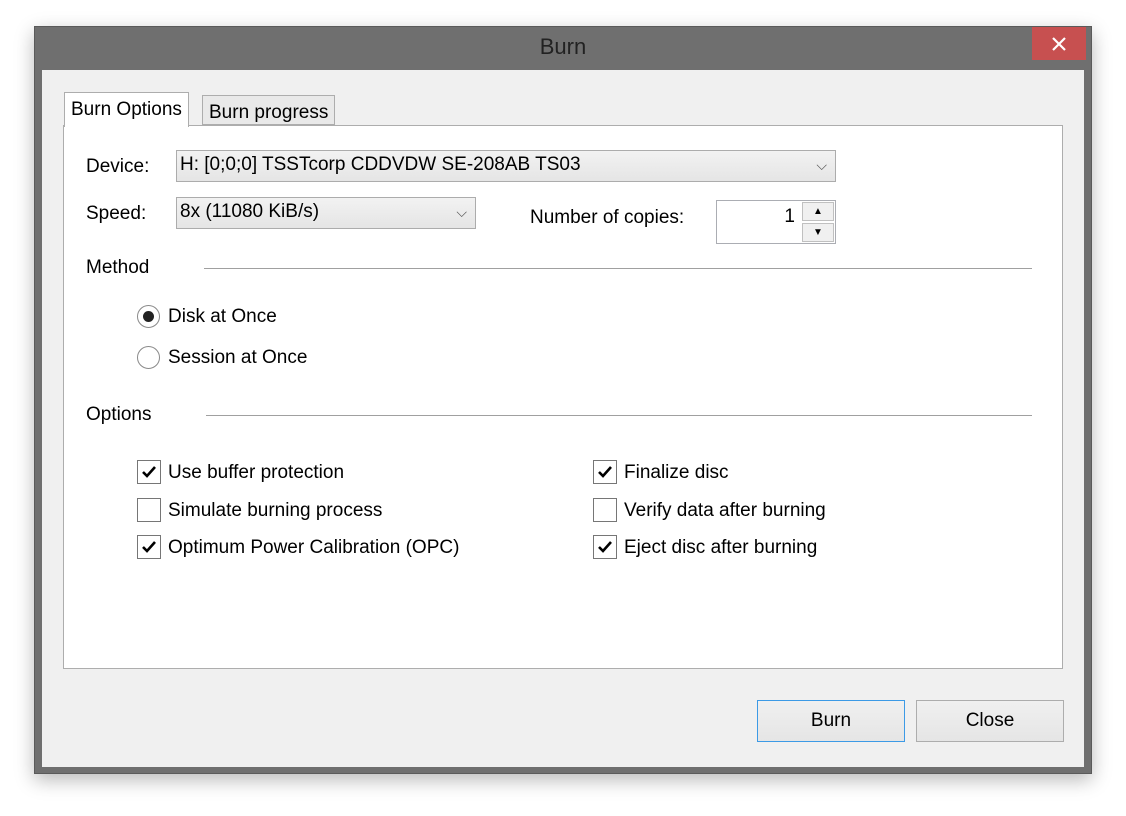 The image size is (1126, 816). I want to click on spin-up-button: ▲, so click(818, 211).